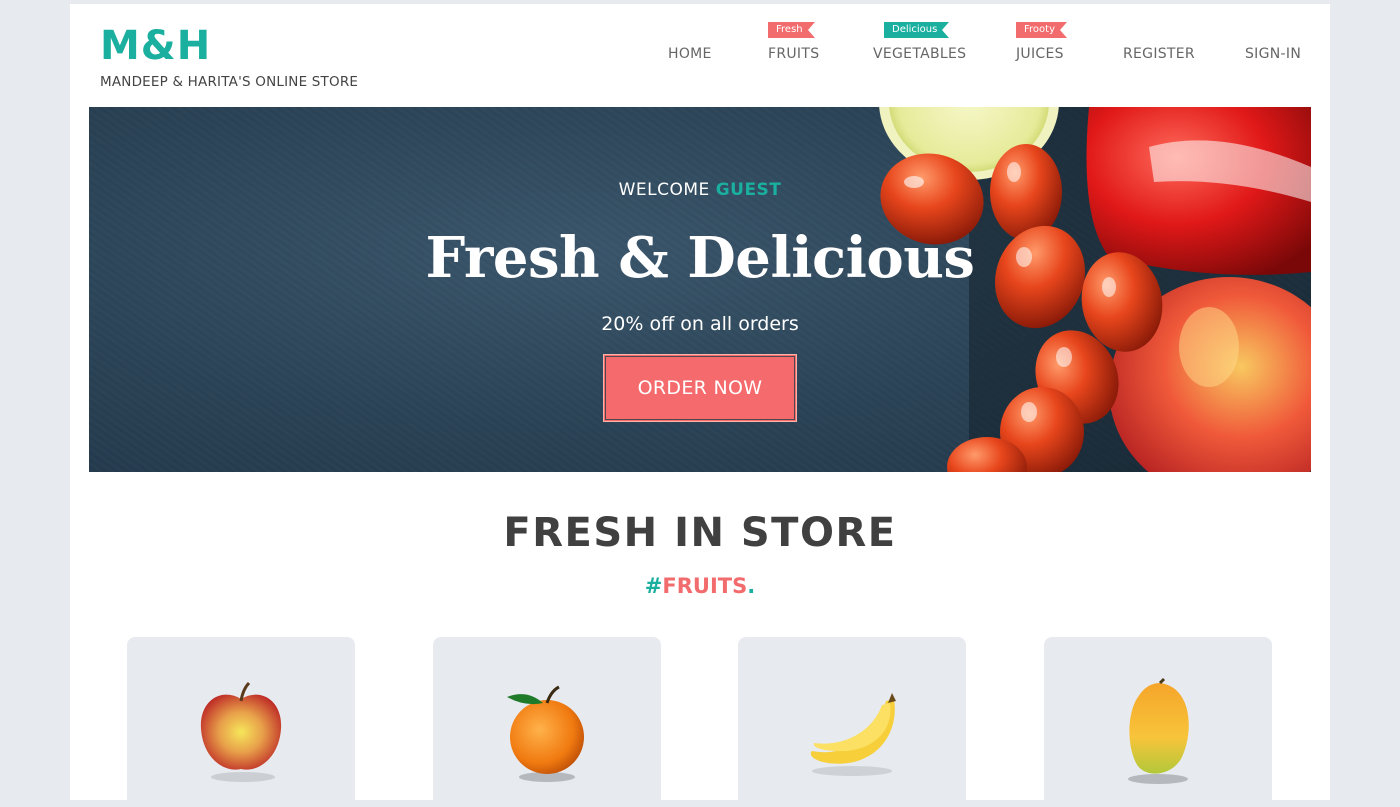 The height and width of the screenshot is (807, 1400). Describe the element at coordinates (700, 533) in the screenshot. I see `section-title: FRESH IN STORE` at that location.